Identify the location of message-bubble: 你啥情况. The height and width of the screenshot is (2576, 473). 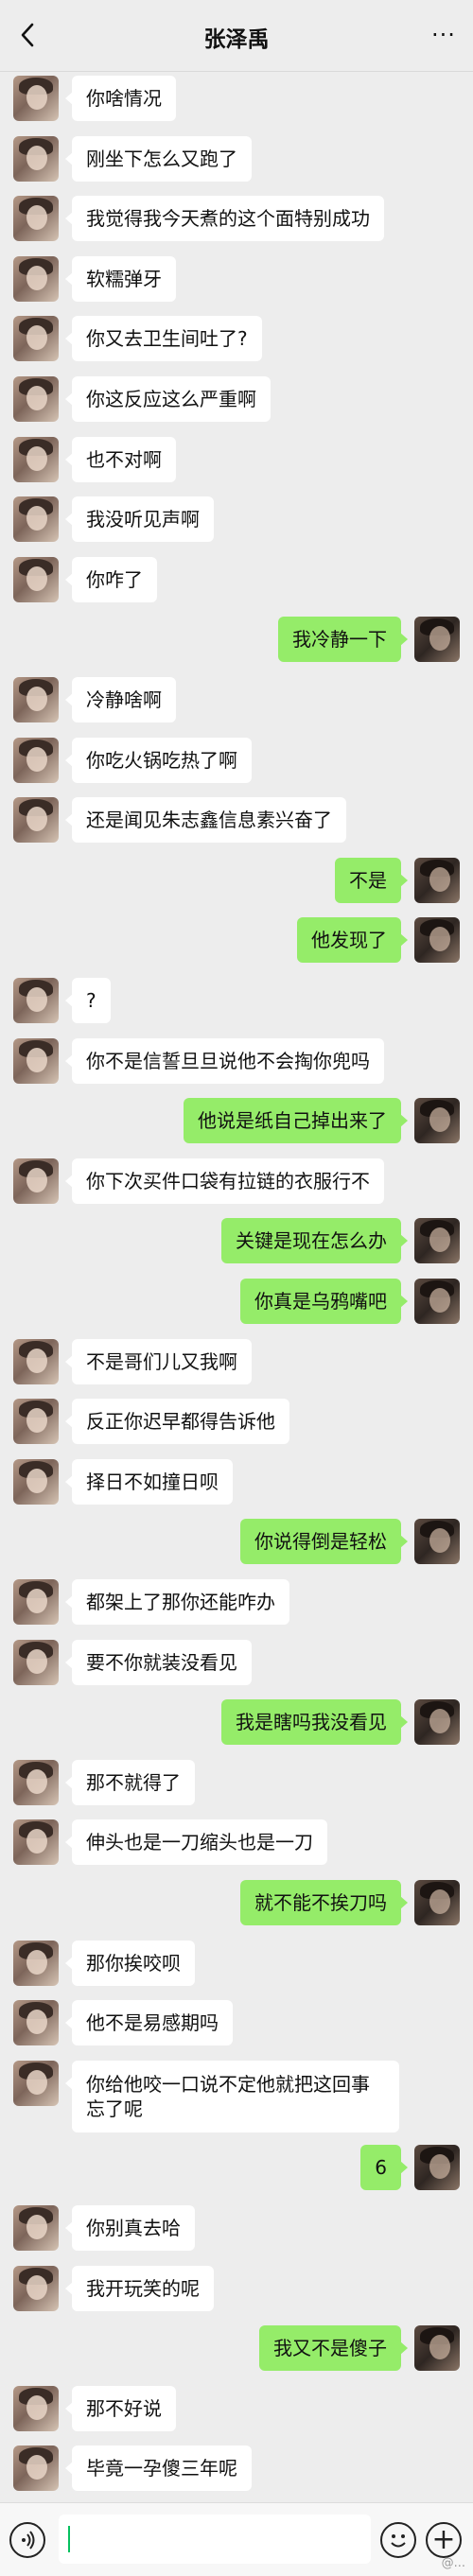
(120, 98).